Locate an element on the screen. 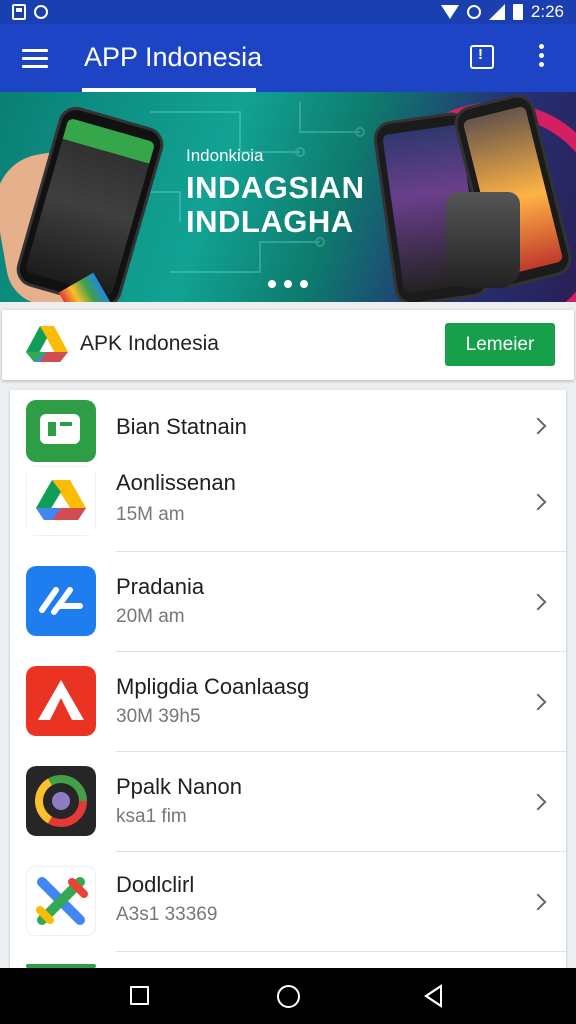 The height and width of the screenshot is (1024, 576). featured-card: APK Indonesia Lemeier is located at coordinates (288, 345).